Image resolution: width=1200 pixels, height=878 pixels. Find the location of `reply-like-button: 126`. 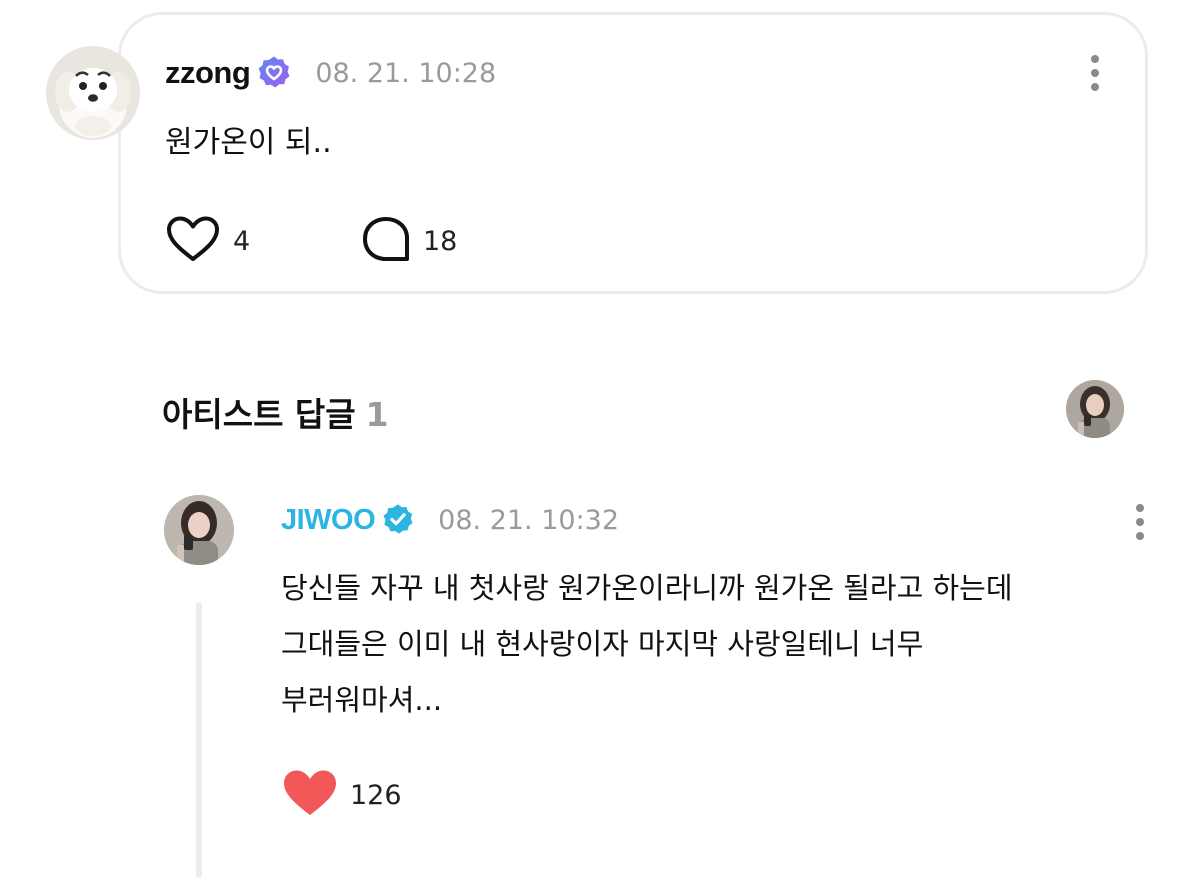

reply-like-button: 126 is located at coordinates (342, 795).